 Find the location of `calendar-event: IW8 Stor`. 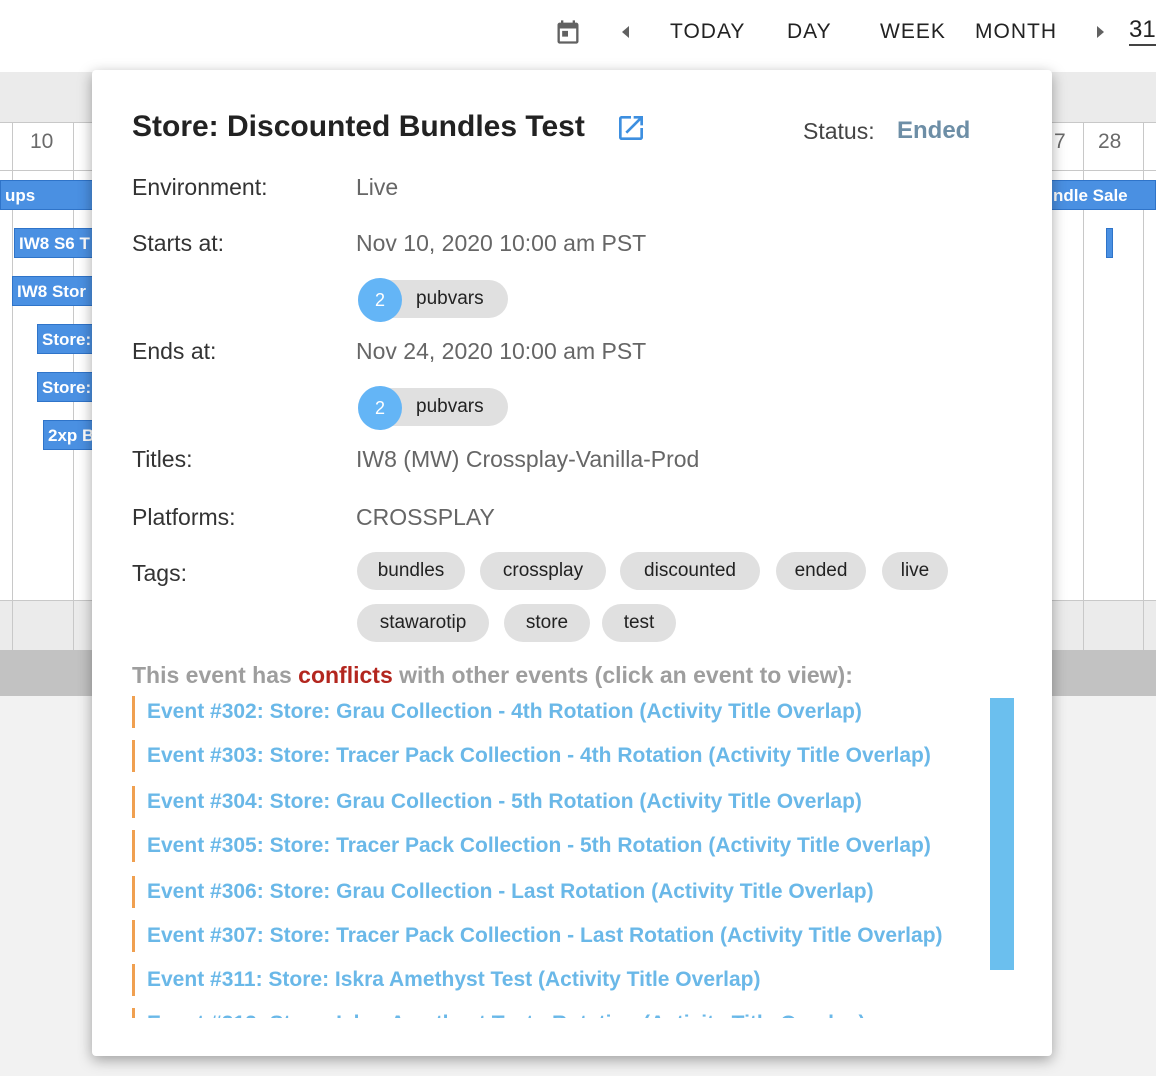

calendar-event: IW8 Stor is located at coordinates (56, 291).